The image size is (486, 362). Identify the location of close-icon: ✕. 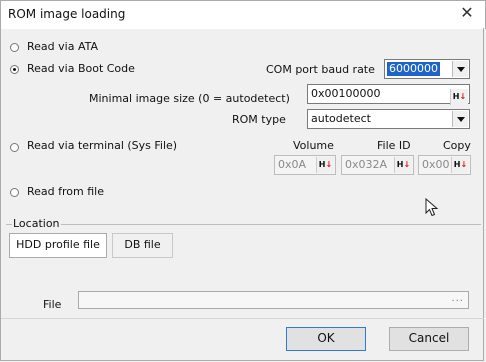
(467, 14).